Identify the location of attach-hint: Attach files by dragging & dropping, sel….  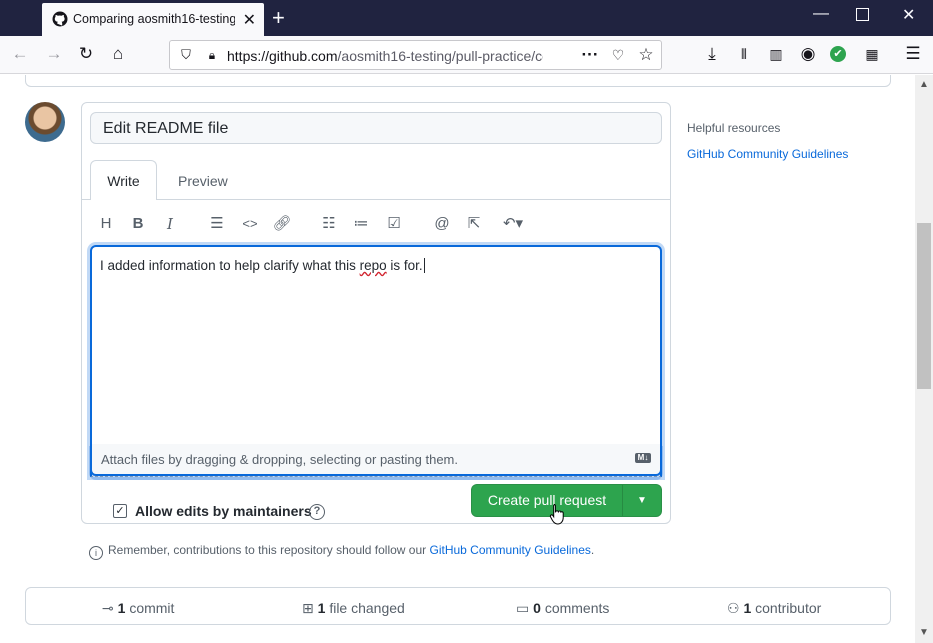
(279, 459).